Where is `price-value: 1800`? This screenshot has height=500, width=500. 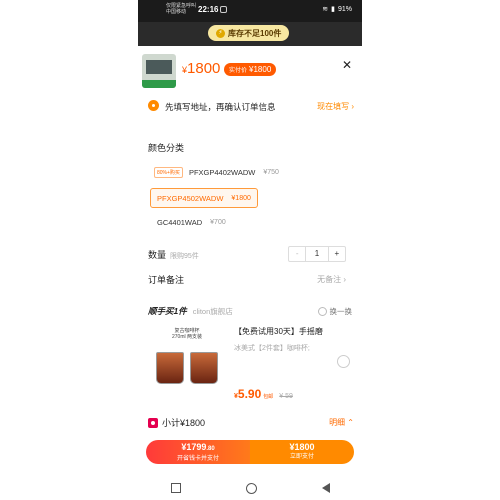
price-value: 1800 is located at coordinates (204, 68).